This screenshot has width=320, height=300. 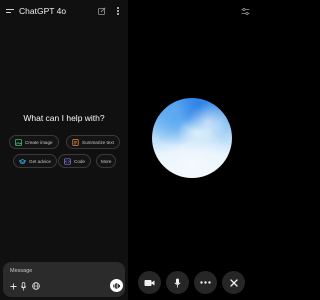 I want to click on suggestion-label: Summarize text, so click(x=98, y=142).